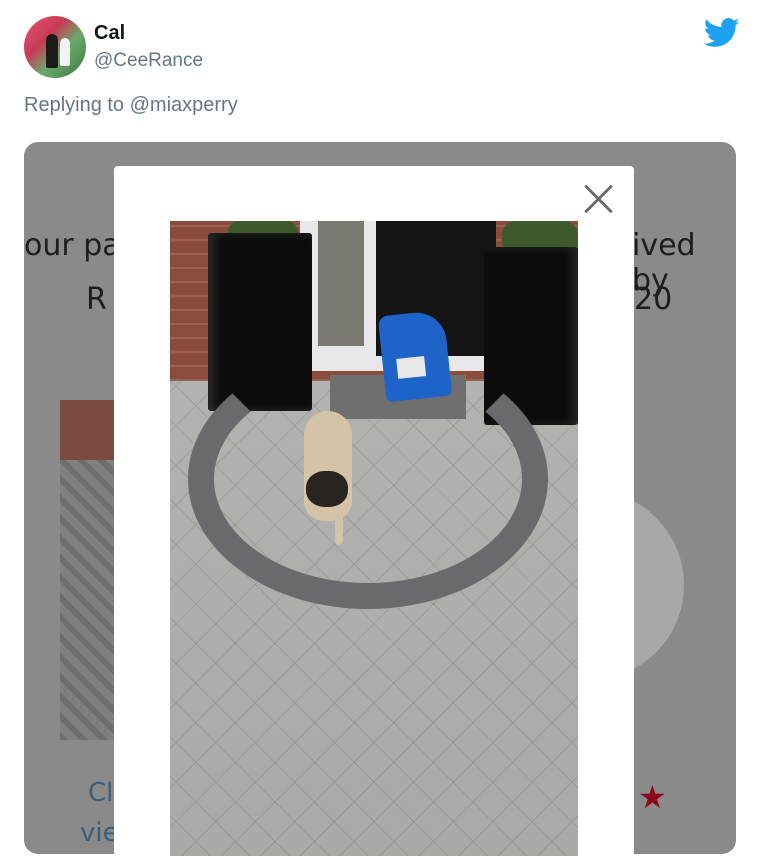 This screenshot has height=862, width=760. What do you see at coordinates (99, 833) in the screenshot?
I see `background-link-fragment: vie` at bounding box center [99, 833].